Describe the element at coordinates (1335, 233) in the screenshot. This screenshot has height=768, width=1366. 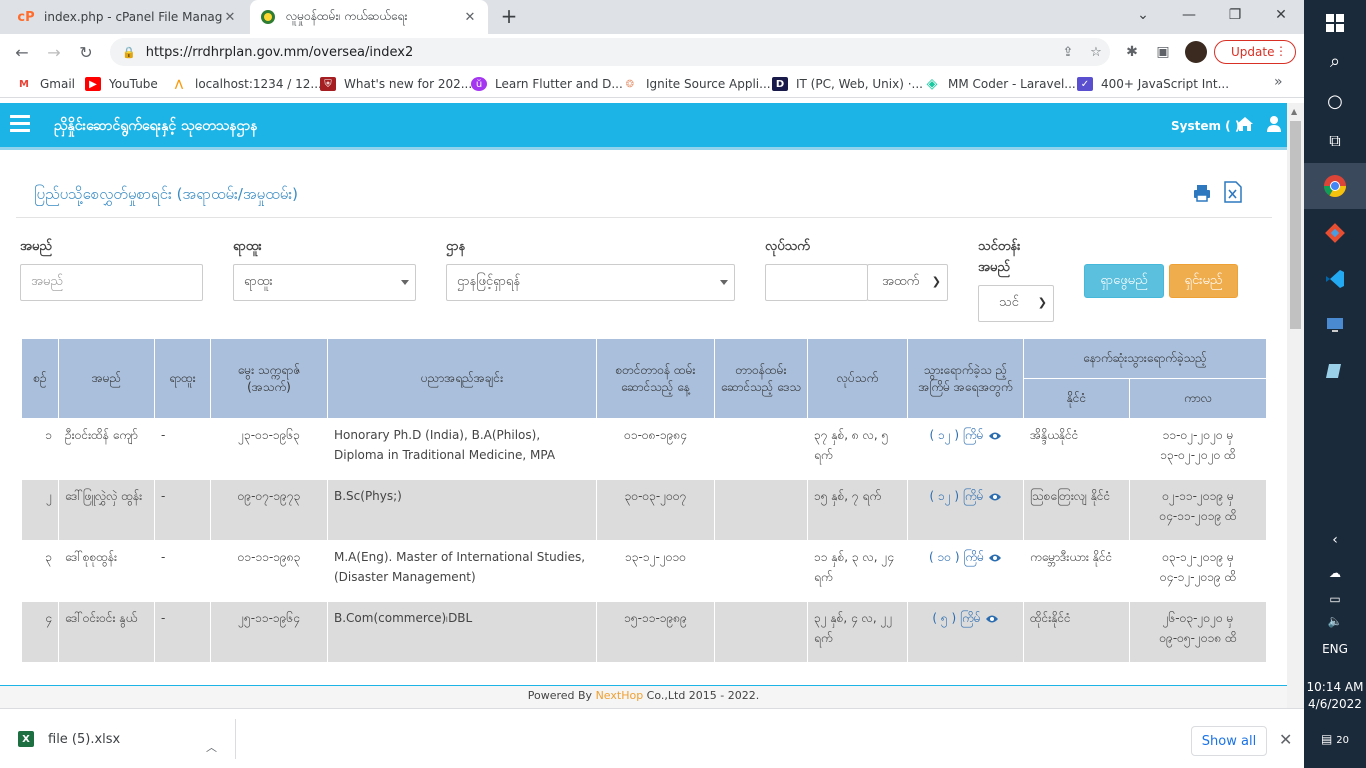
I see `git-app-icon` at that location.